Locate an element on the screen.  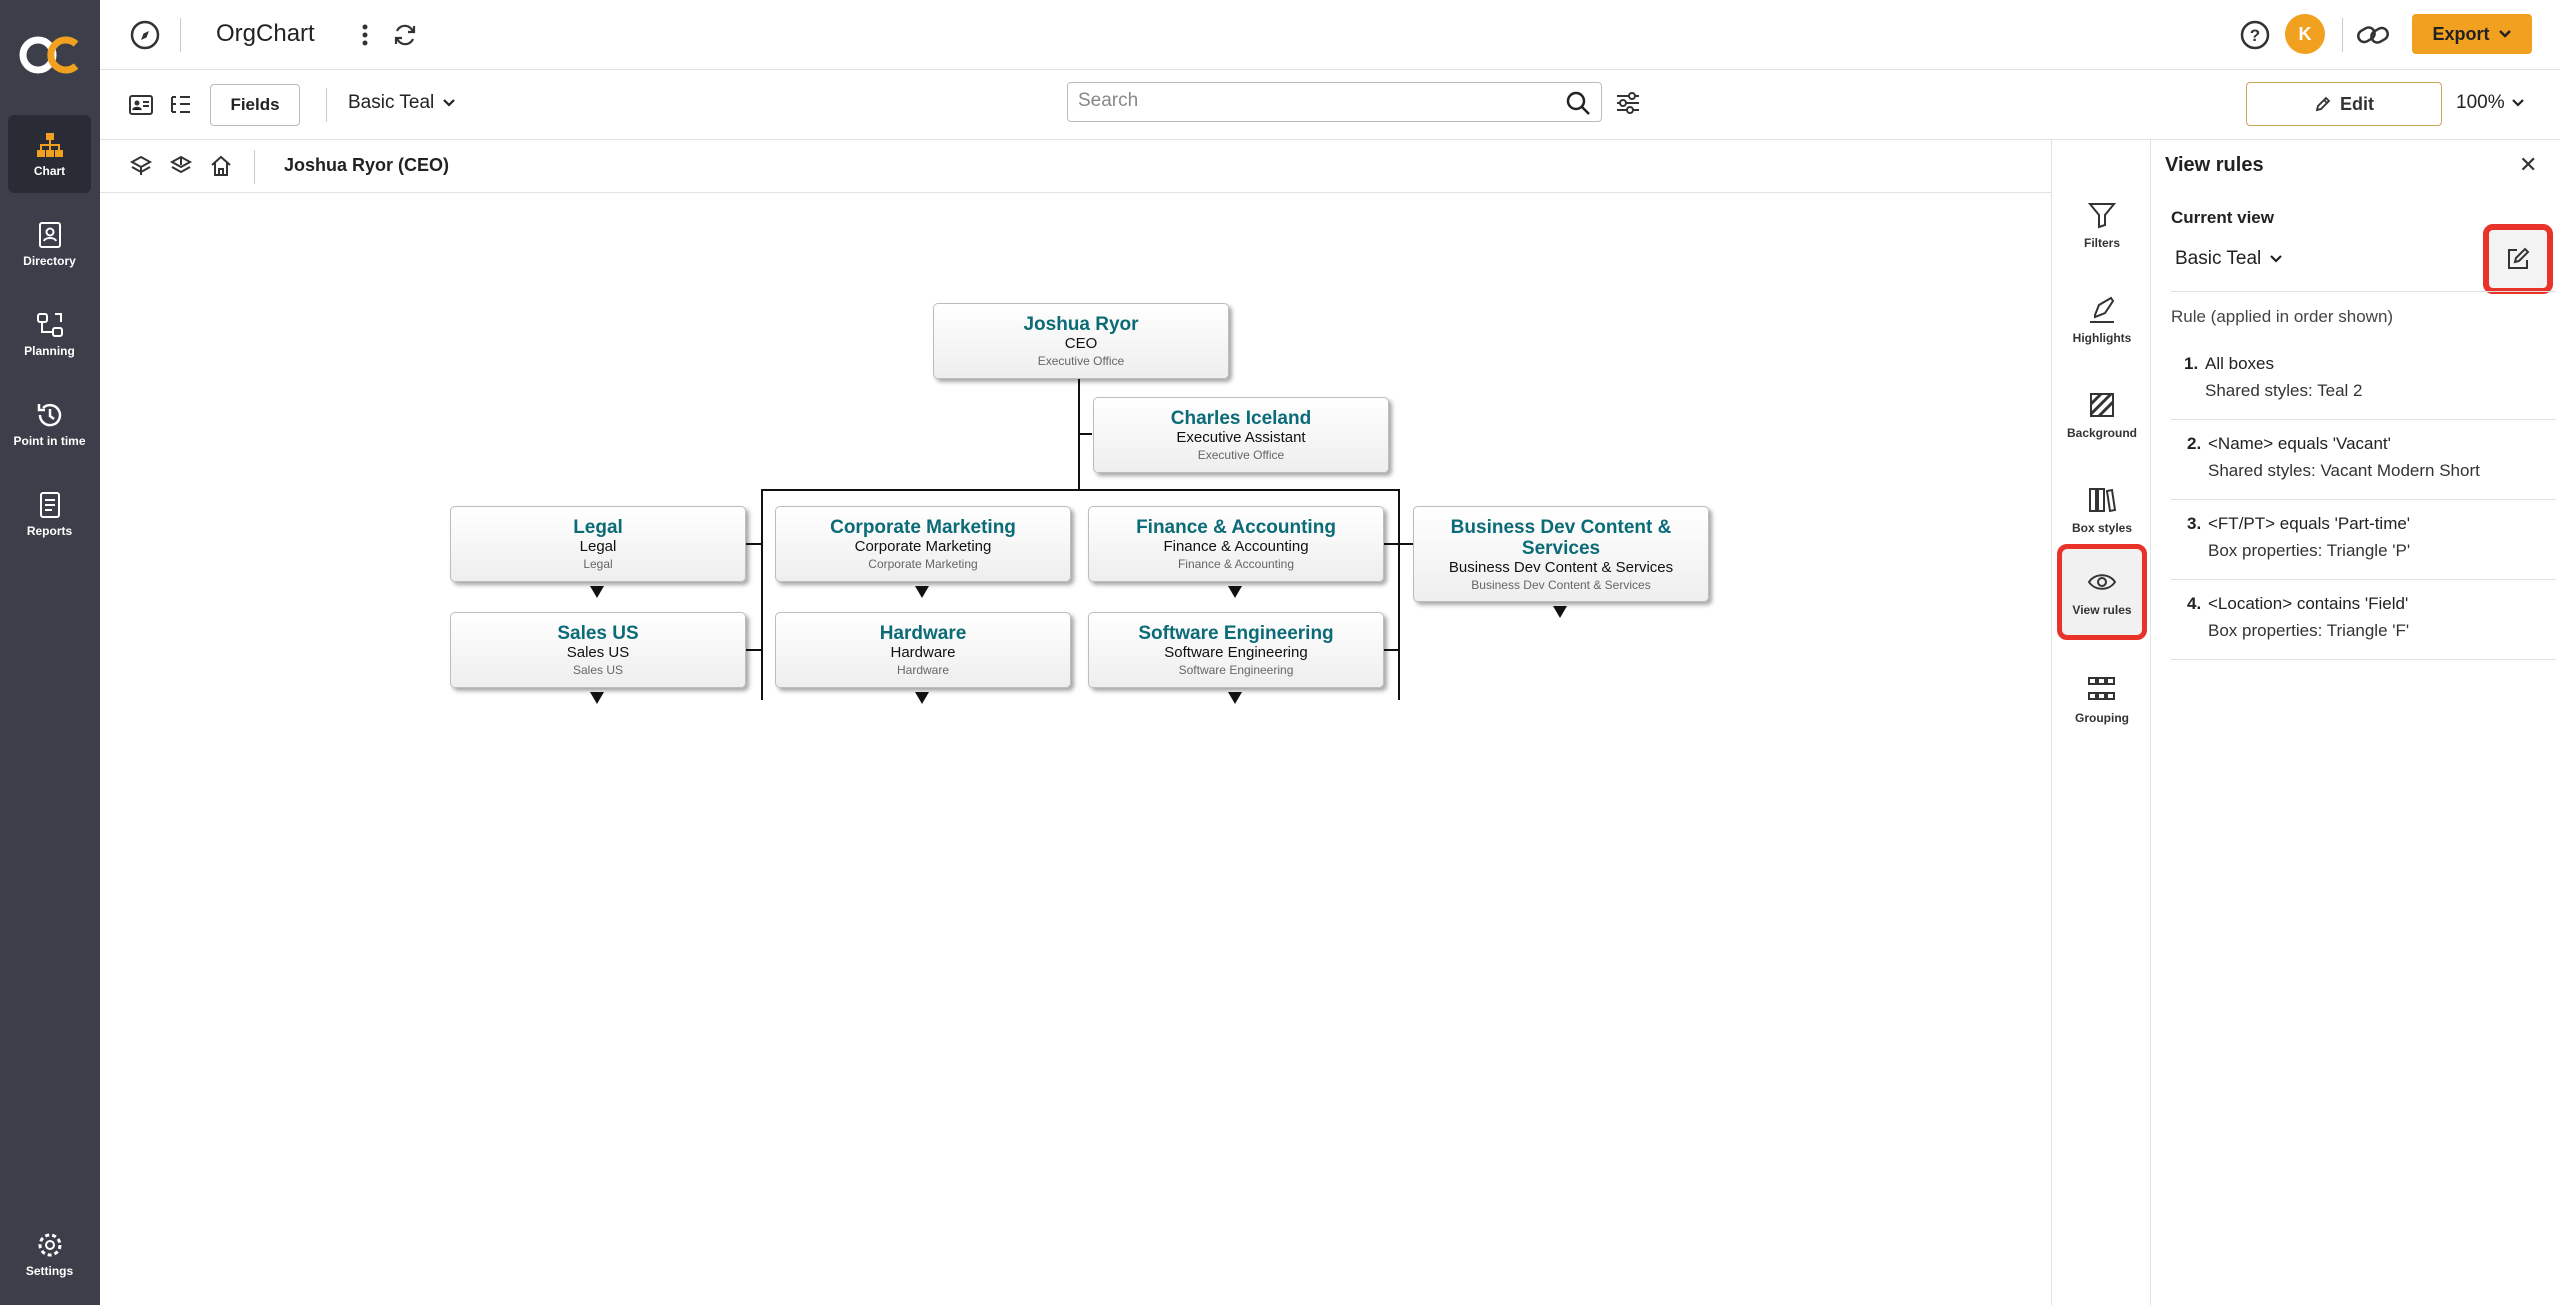
pencil-icon is located at coordinates (2323, 104).